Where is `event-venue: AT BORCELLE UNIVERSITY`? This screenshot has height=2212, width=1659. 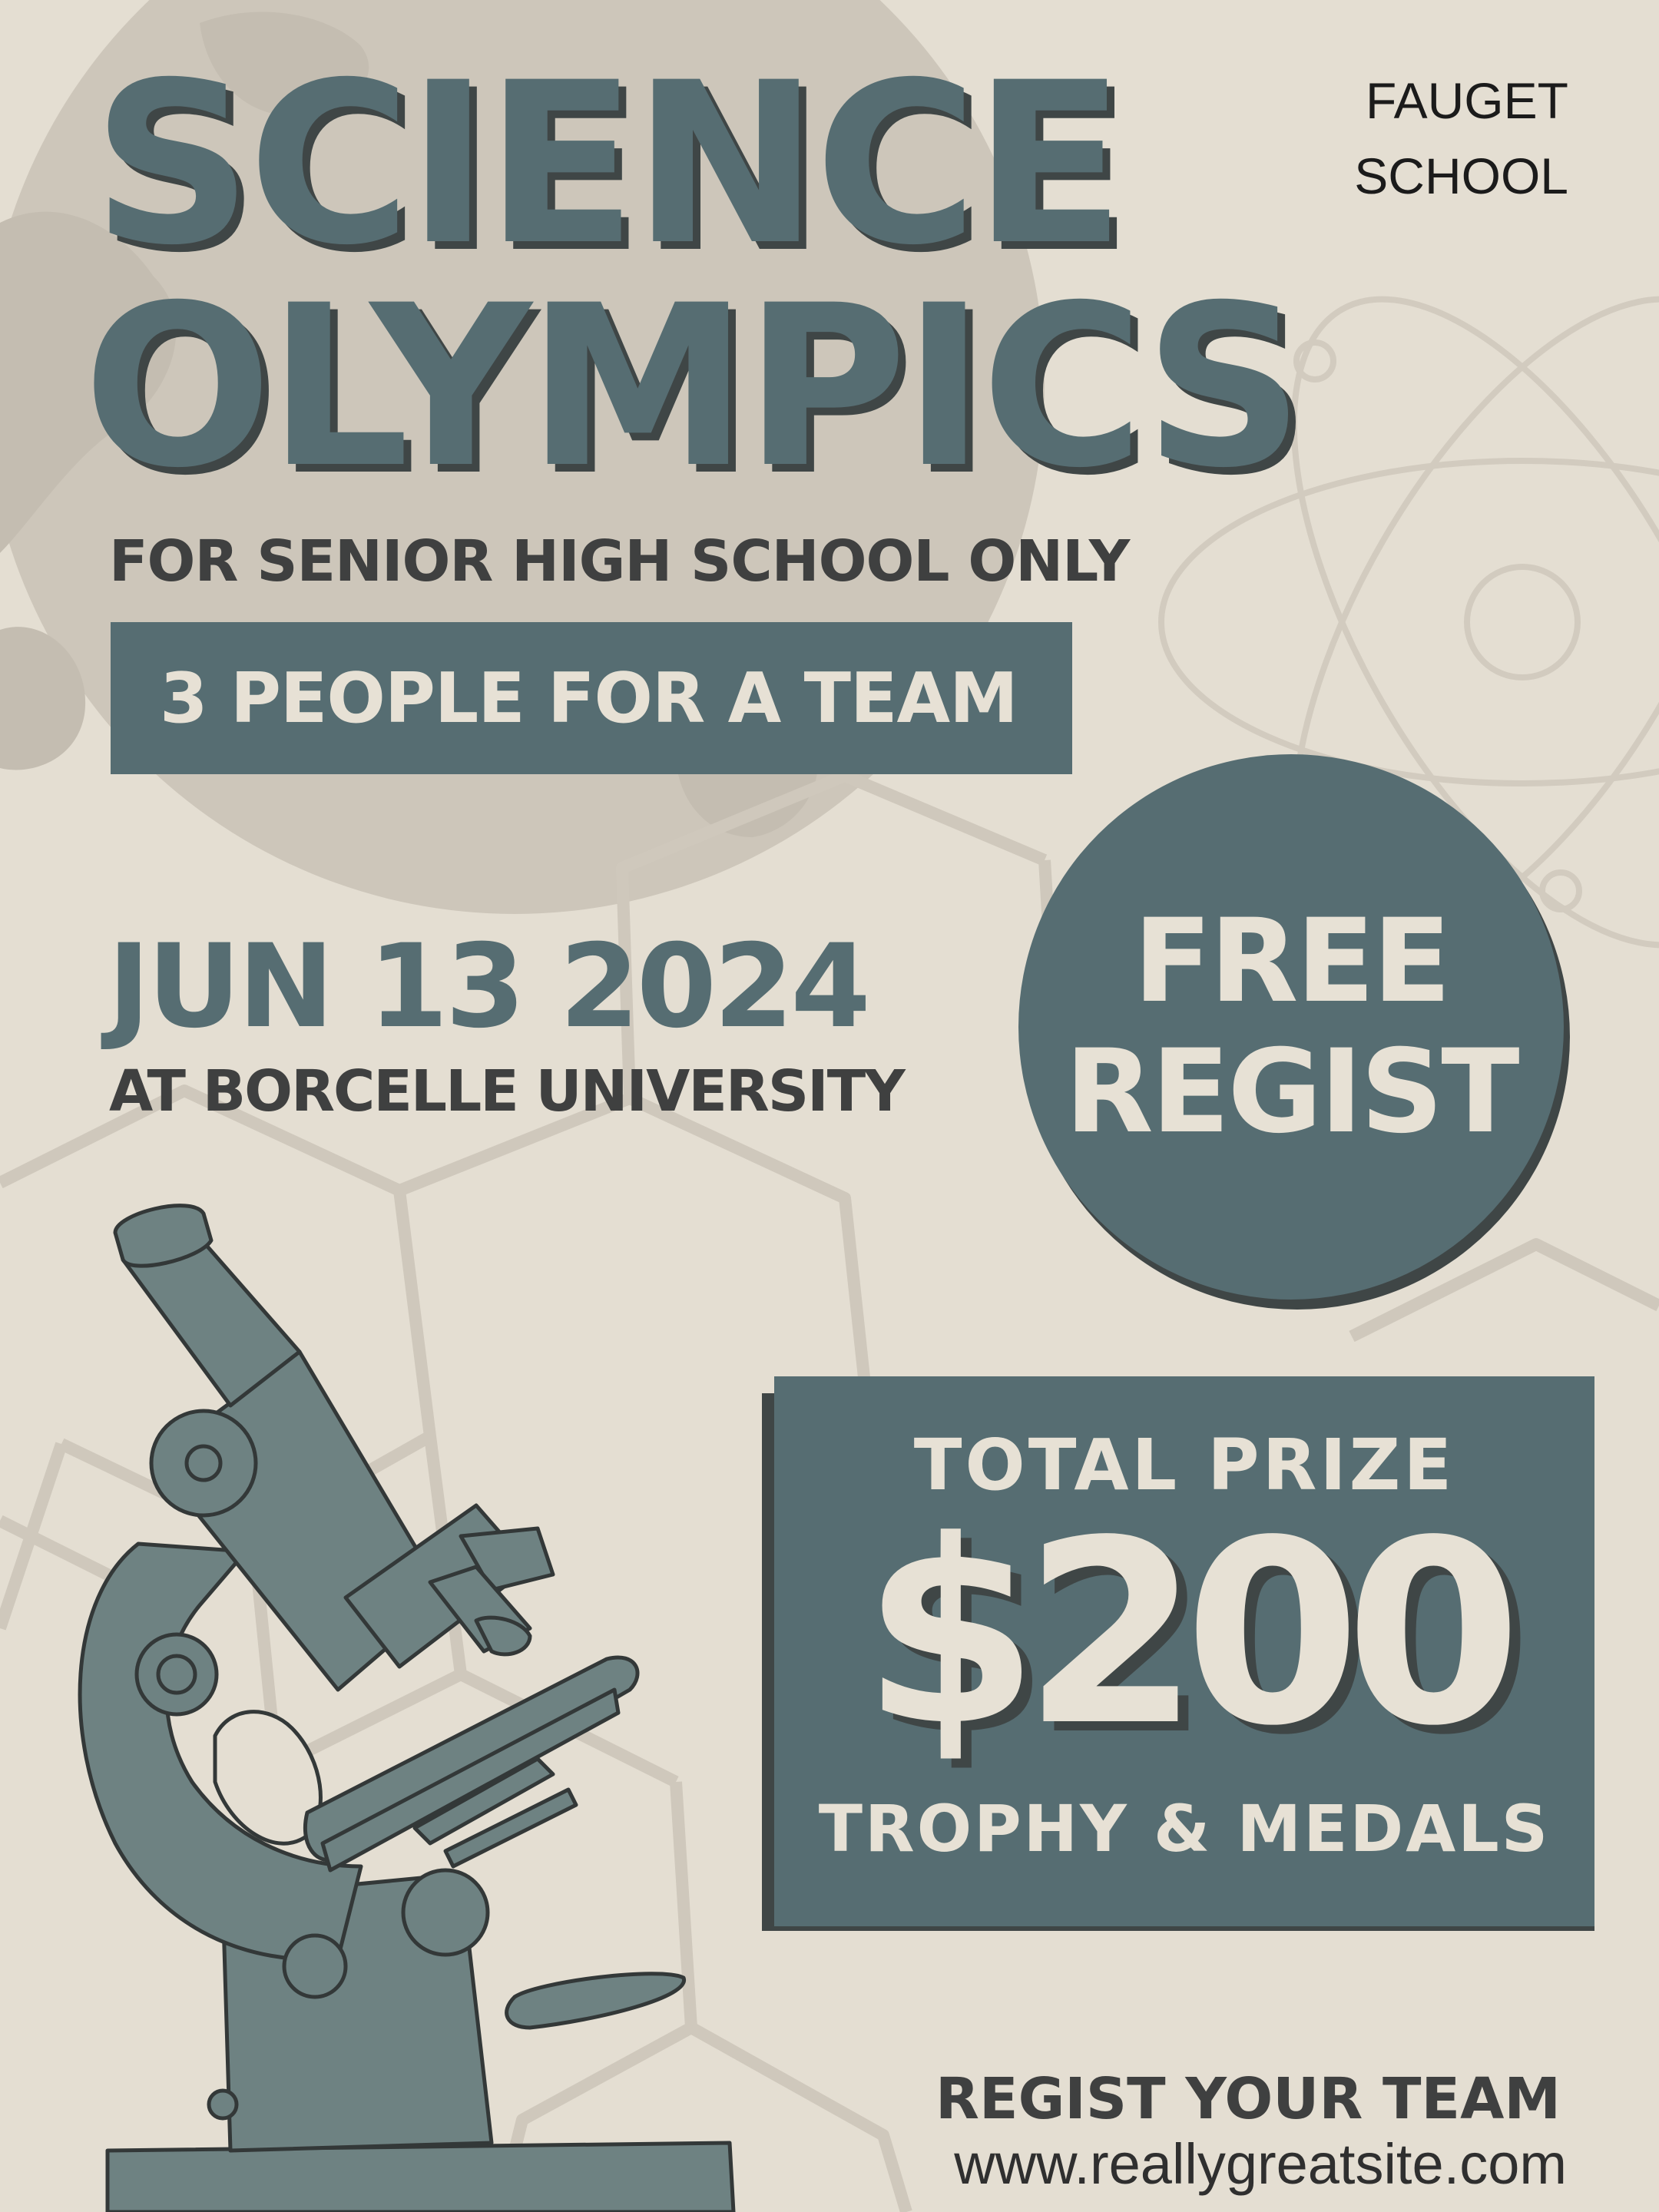
event-venue: AT BORCELLE UNIVERSITY is located at coordinates (507, 1091).